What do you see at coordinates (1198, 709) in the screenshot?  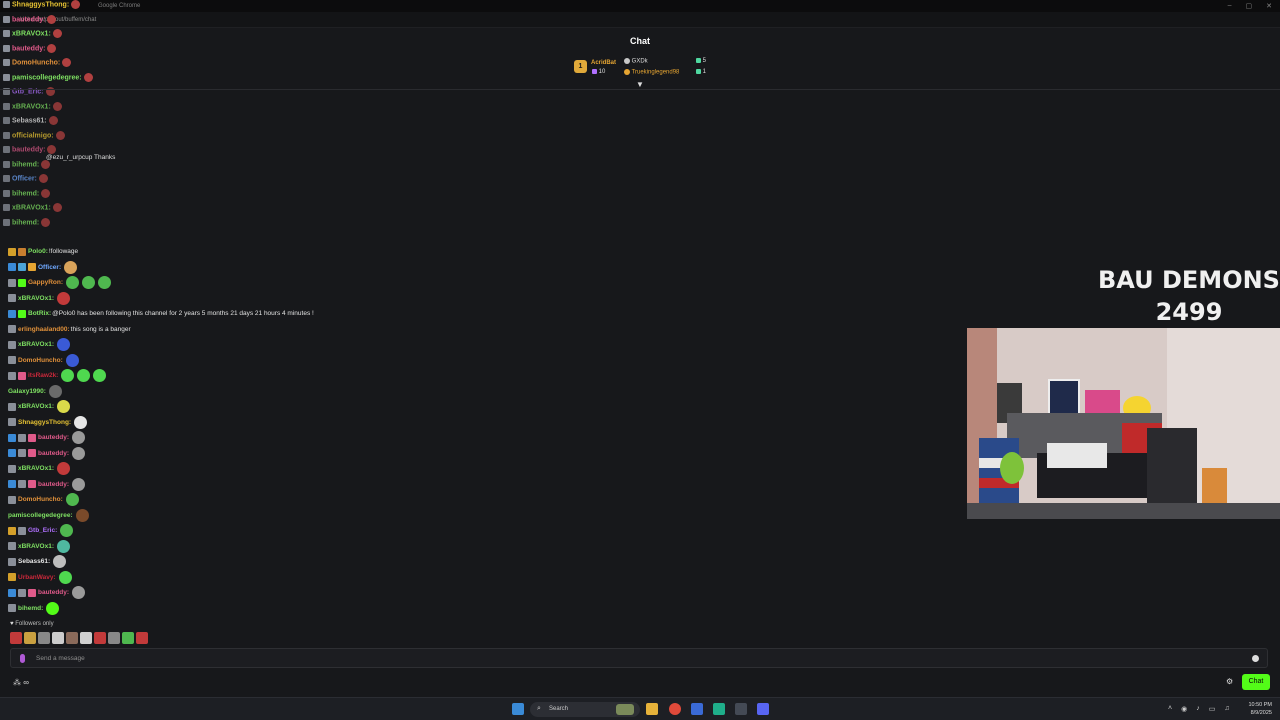 I see `mic-tray-icon: ♪` at bounding box center [1198, 709].